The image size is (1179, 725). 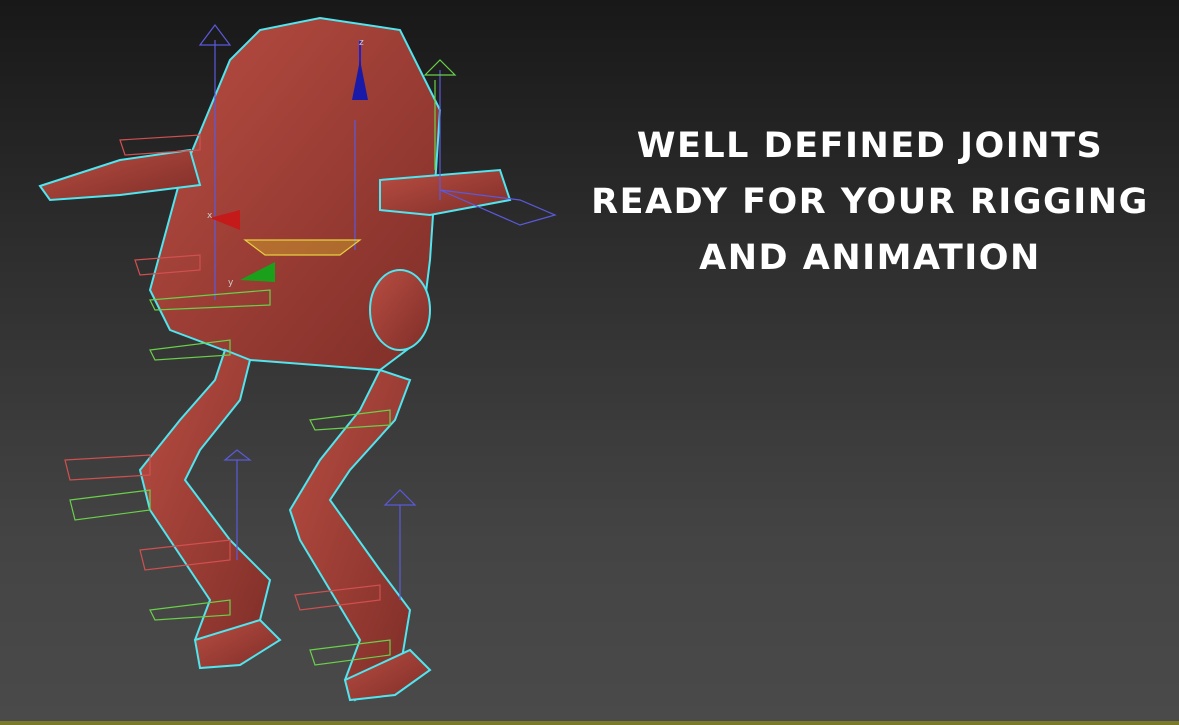 I want to click on headline-line-2: READY FOR YOUR RIGGING, so click(x=870, y=202).